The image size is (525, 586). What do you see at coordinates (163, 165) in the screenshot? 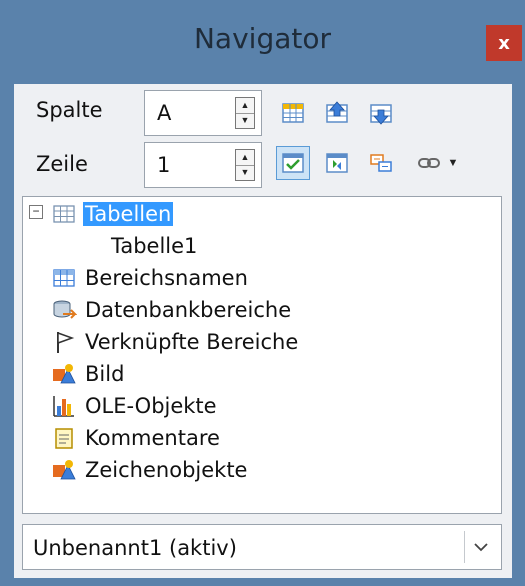
I see `row-value: 1` at bounding box center [163, 165].